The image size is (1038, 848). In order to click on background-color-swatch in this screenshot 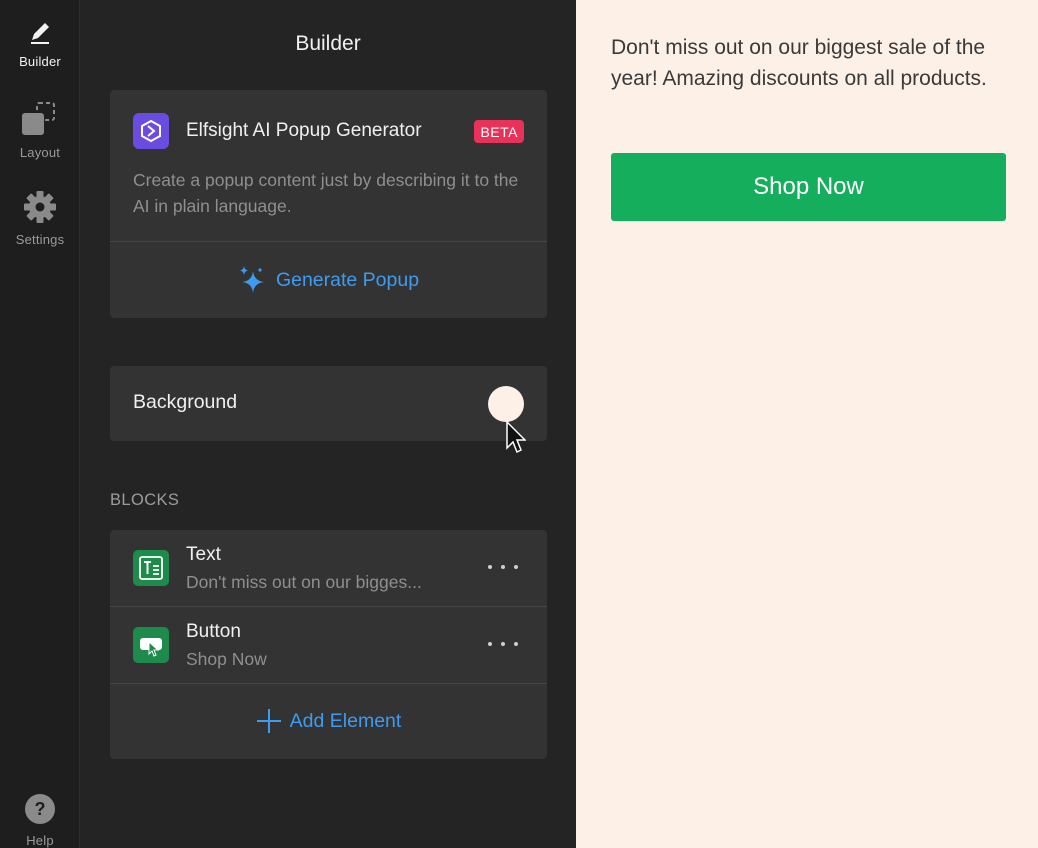, I will do `click(506, 404)`.